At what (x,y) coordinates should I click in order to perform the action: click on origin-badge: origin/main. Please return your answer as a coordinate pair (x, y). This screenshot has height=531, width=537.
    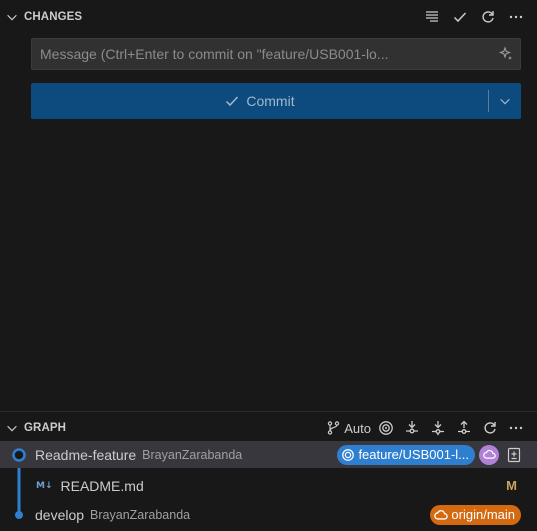
    Looking at the image, I should click on (475, 514).